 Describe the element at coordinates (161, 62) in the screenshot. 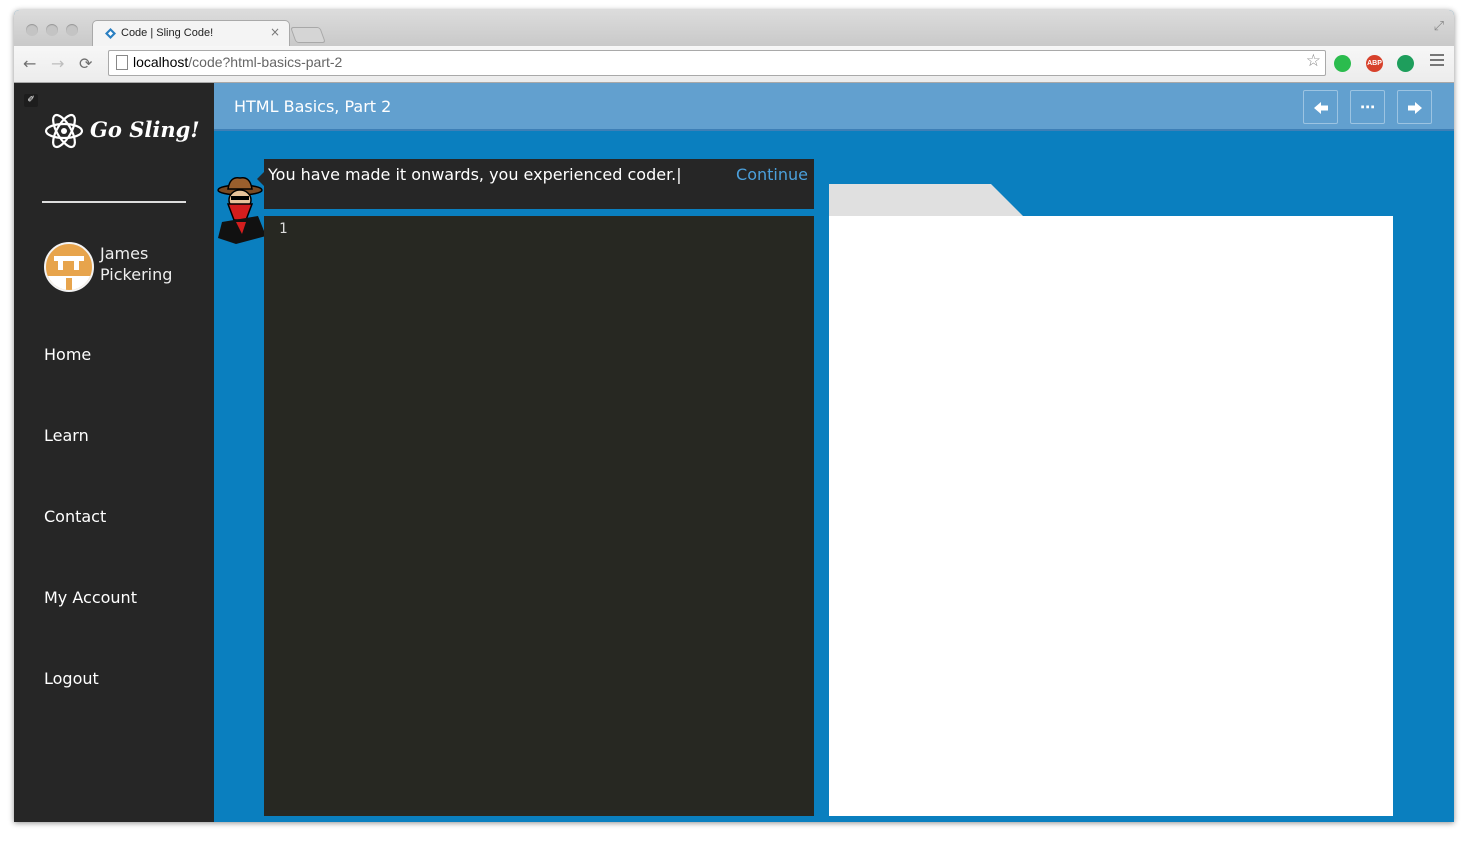

I see `url-host: localhost` at that location.